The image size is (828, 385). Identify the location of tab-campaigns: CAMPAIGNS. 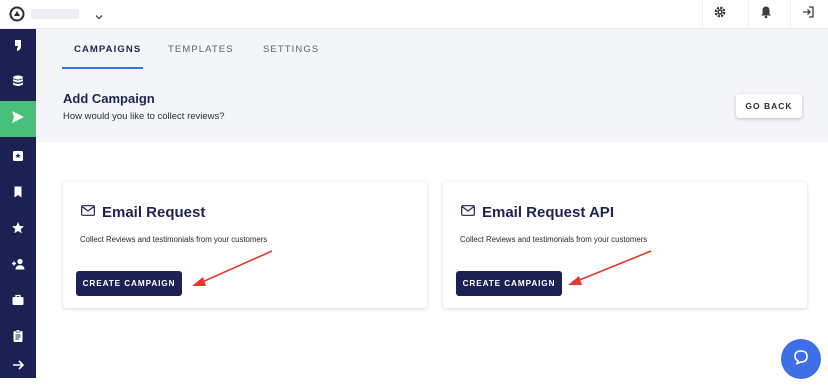
(107, 49).